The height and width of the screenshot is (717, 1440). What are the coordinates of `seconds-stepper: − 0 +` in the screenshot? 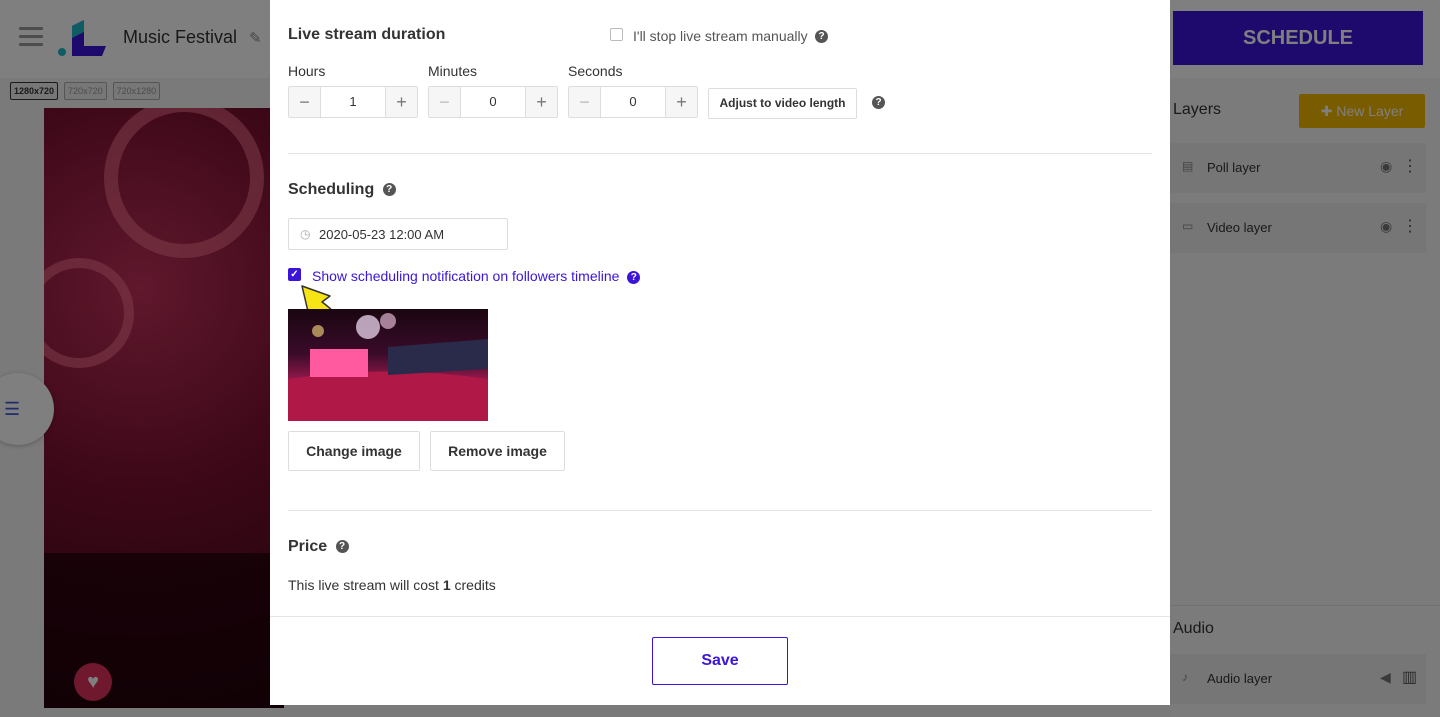 It's located at (633, 102).